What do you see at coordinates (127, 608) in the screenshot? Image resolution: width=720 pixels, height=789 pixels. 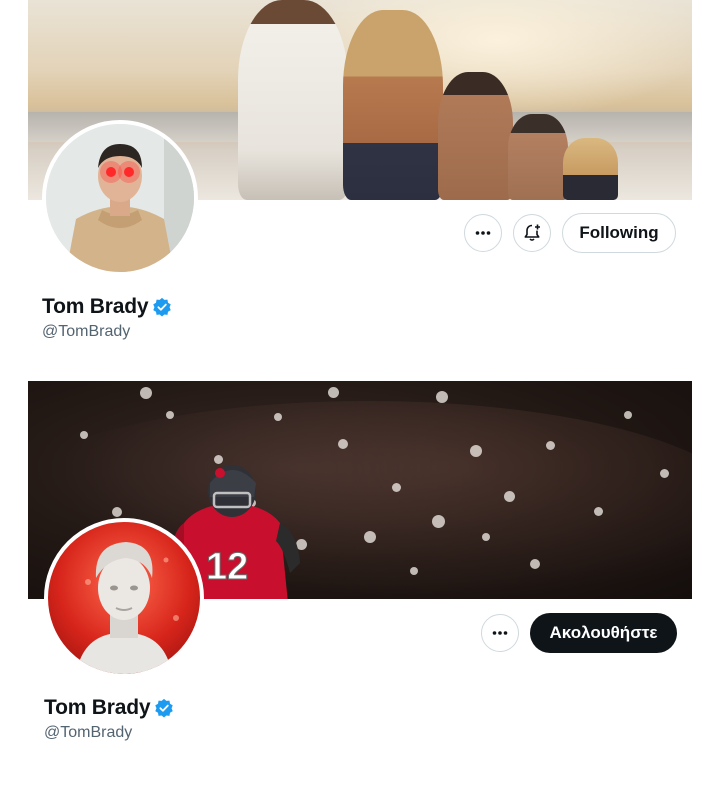 I see `avatar-statue-portrait` at bounding box center [127, 608].